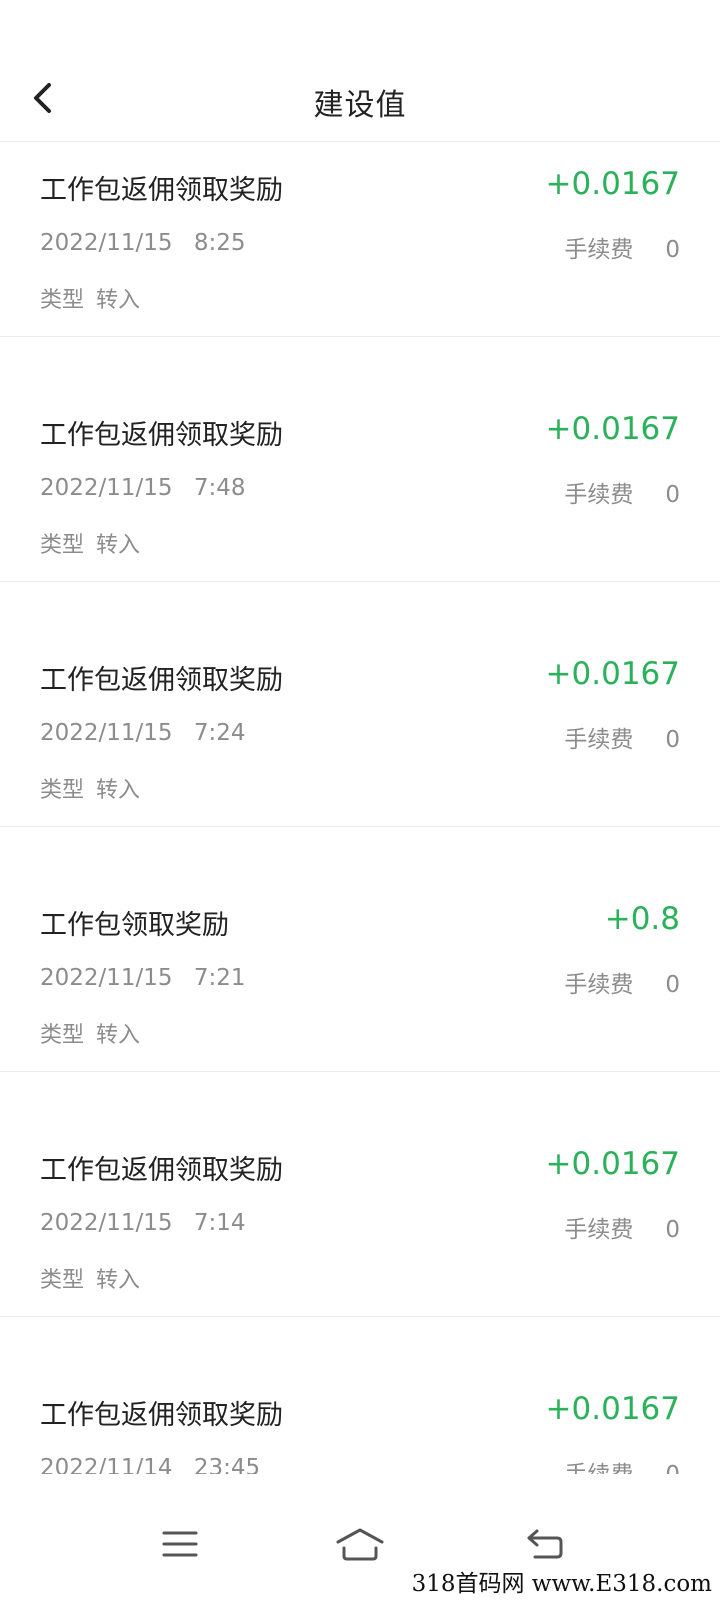  I want to click on home-icon, so click(360, 1544).